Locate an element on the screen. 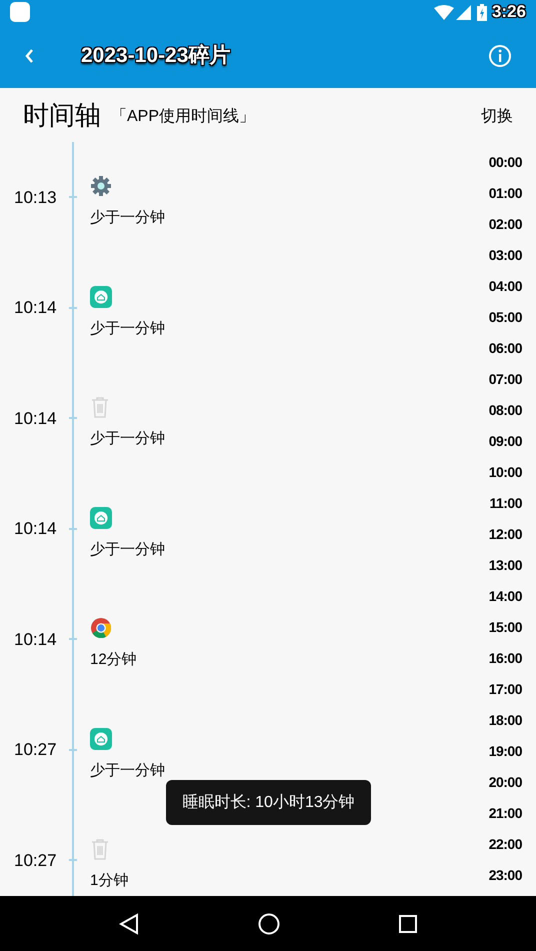 The width and height of the screenshot is (536, 951). back-nav-icon is located at coordinates (129, 923).